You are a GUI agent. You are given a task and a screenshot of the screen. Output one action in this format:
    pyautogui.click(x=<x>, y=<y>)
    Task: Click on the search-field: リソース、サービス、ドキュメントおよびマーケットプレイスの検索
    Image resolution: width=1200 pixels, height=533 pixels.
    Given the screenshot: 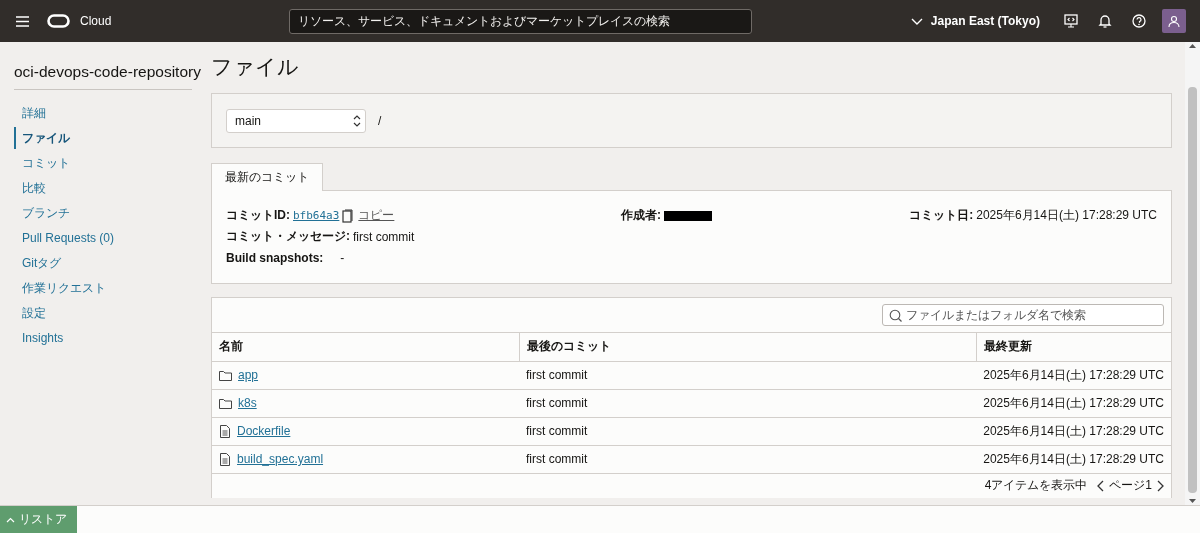 What is the action you would take?
    pyautogui.click(x=521, y=21)
    